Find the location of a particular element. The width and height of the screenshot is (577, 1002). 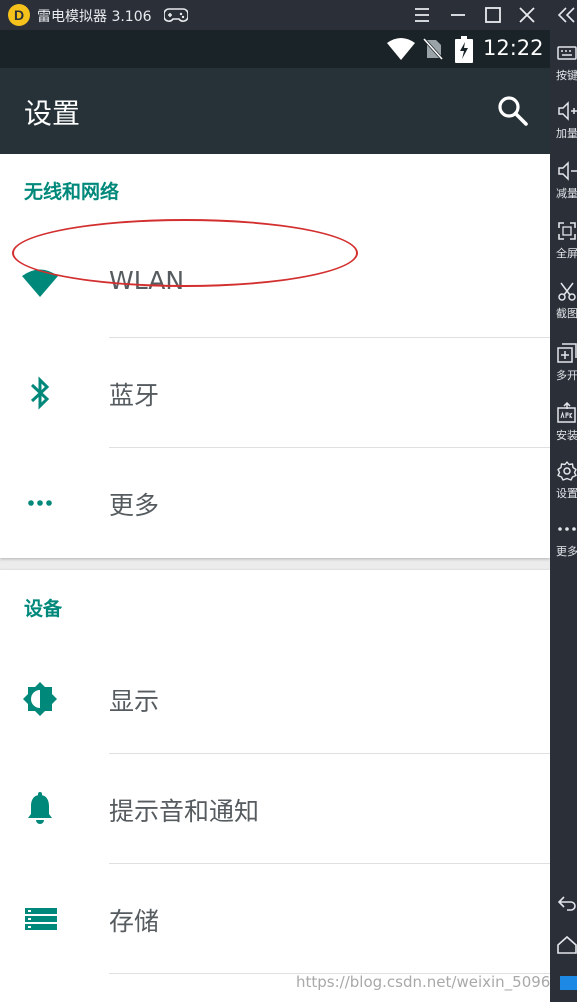

settings-item-label: 存储 is located at coordinates (134, 921).